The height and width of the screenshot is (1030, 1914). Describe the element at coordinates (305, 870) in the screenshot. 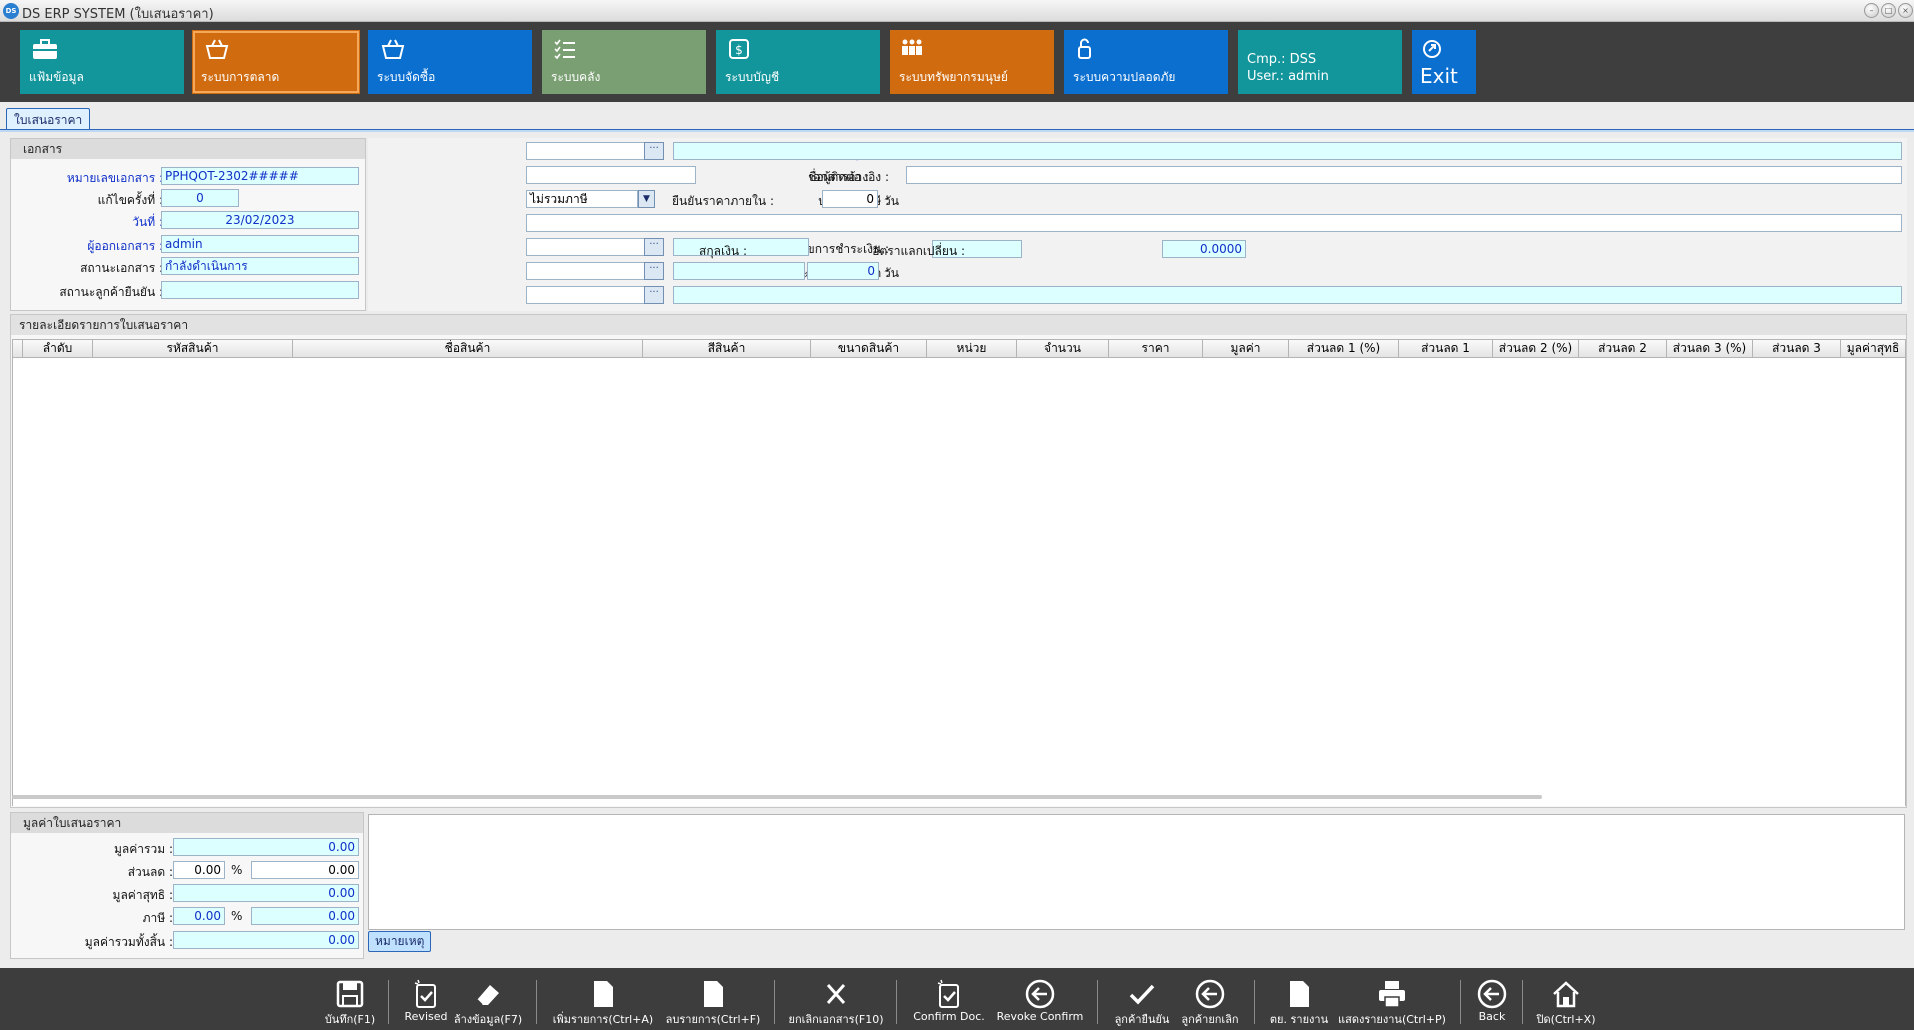

I see `discount-amount-field: 0.00` at that location.